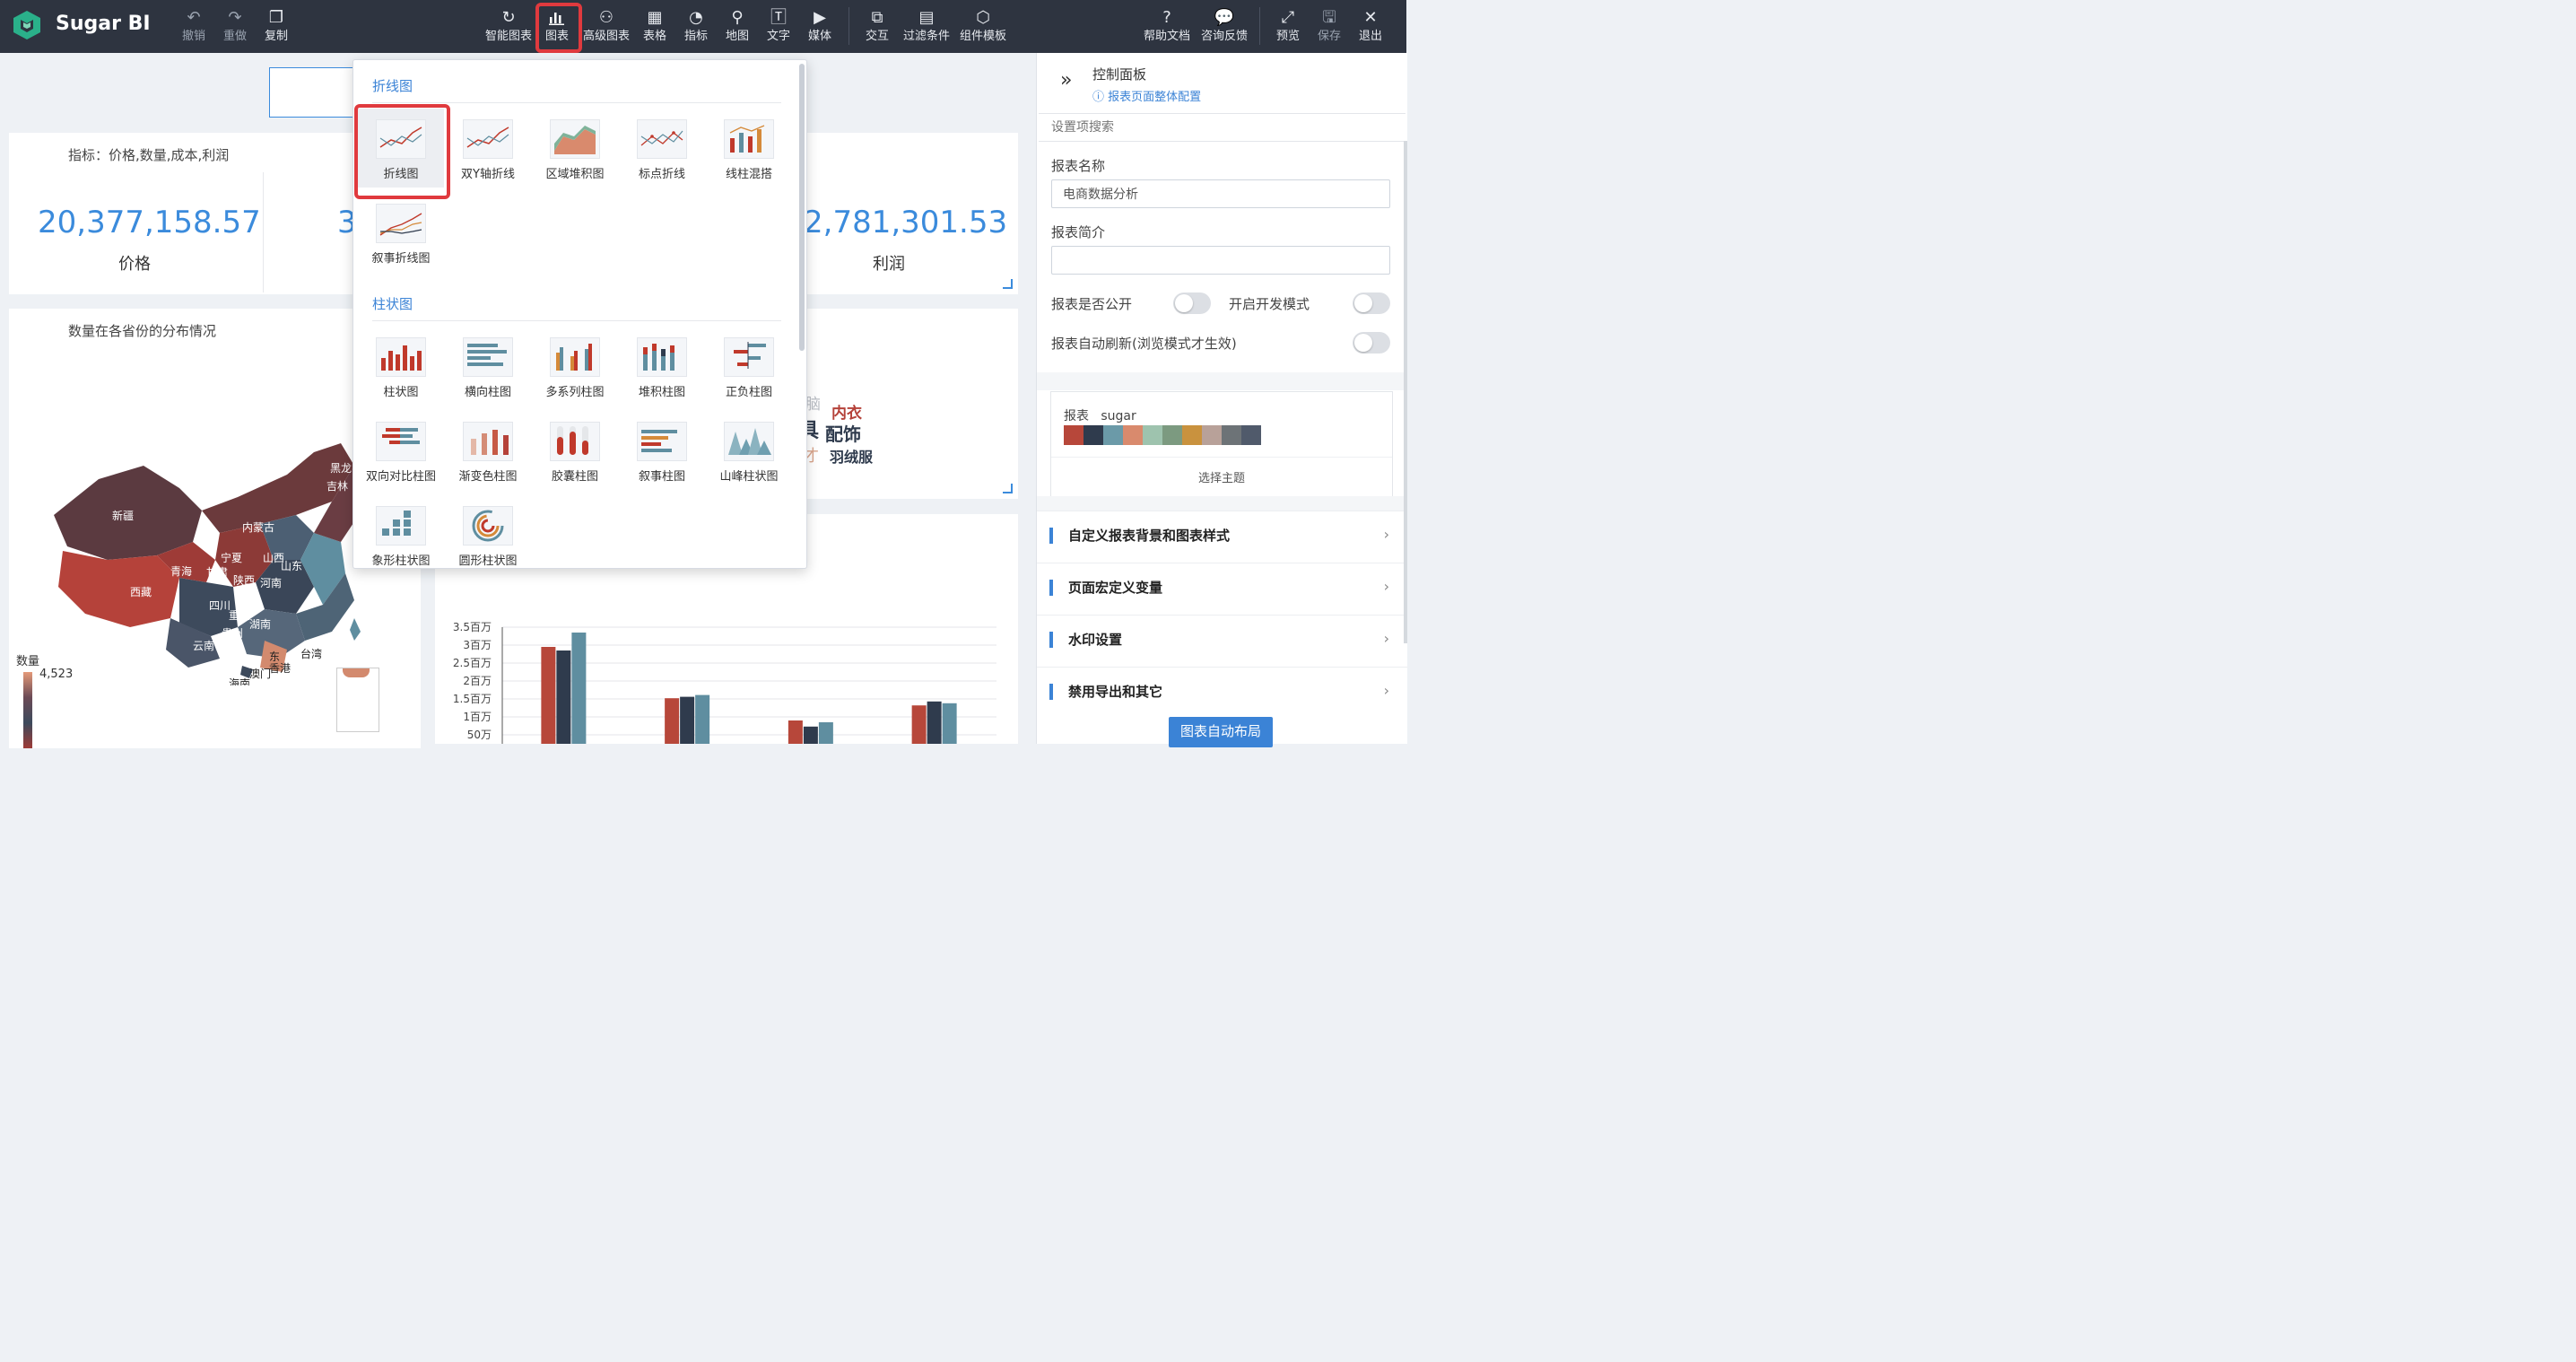  Describe the element at coordinates (1119, 75) in the screenshot. I see `panel-title: 控制面板` at that location.